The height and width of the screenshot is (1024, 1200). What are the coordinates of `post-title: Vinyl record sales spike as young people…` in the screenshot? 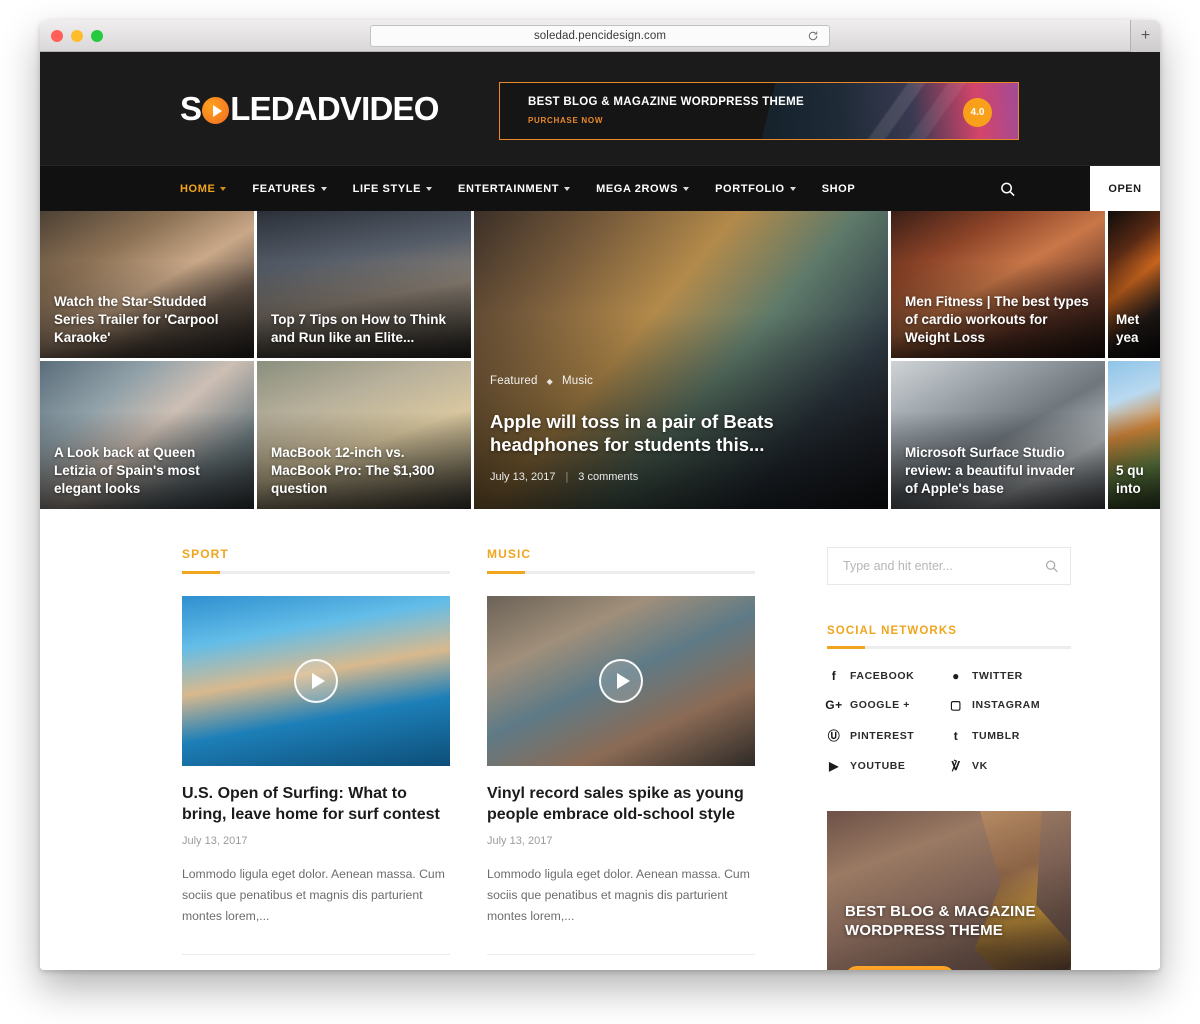 It's located at (621, 804).